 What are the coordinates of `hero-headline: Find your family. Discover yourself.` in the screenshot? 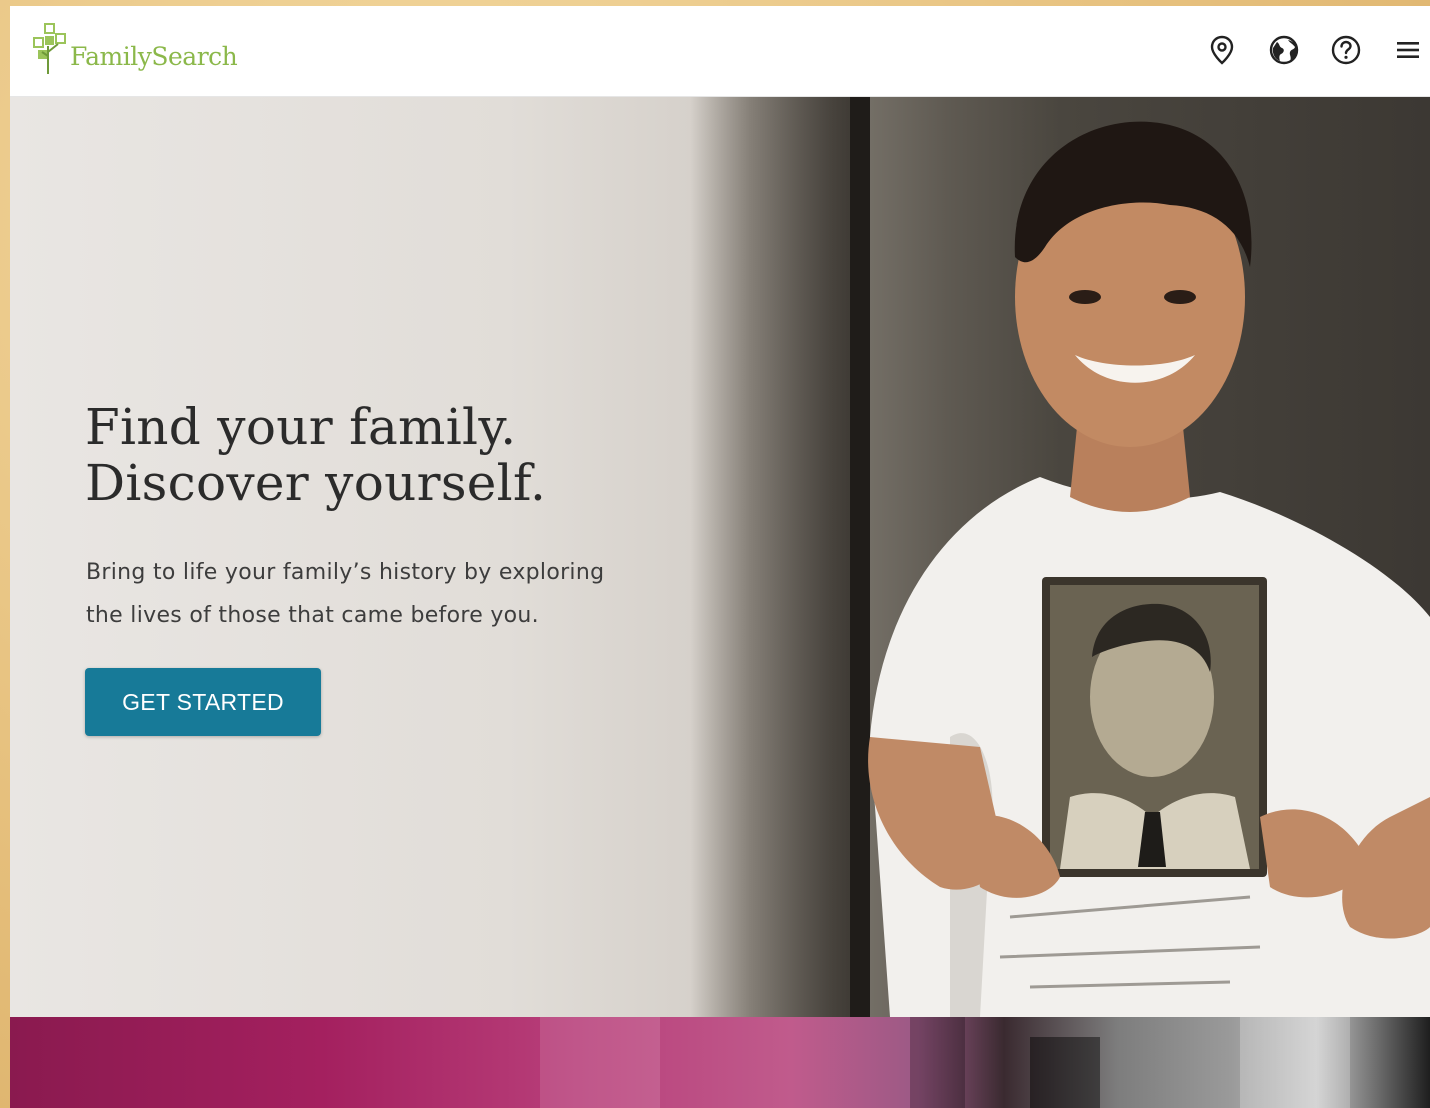 It's located at (315, 455).